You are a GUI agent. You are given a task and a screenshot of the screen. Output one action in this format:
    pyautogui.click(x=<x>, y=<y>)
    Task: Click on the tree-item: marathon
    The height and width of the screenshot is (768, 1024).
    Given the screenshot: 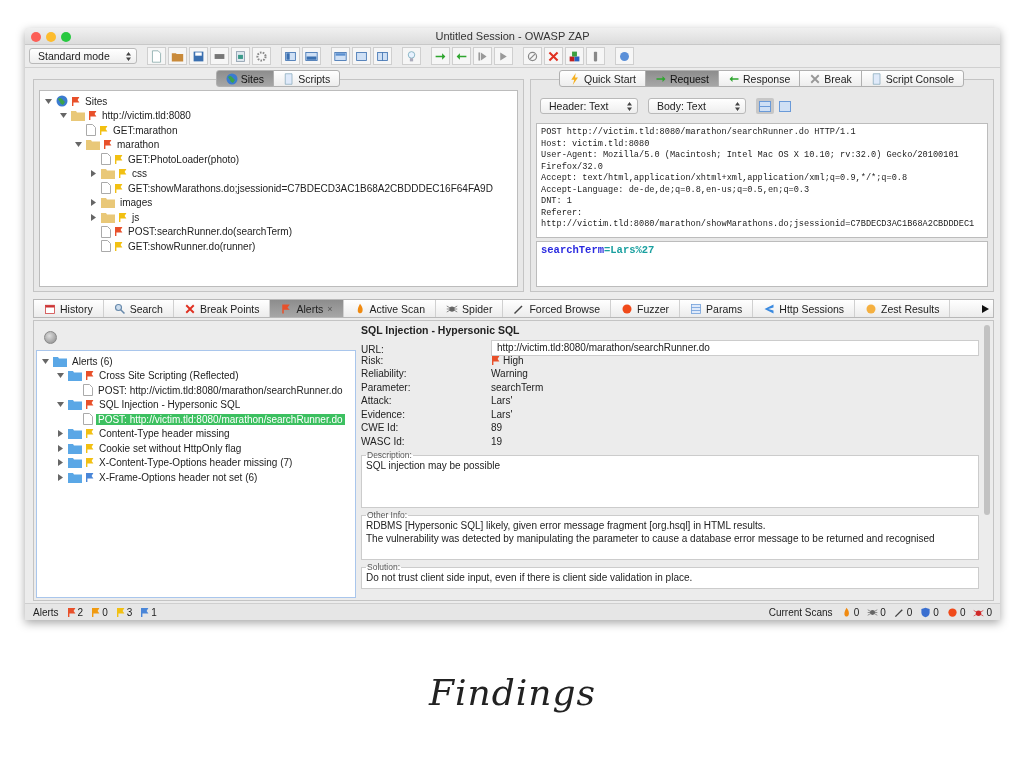 What is the action you would take?
    pyautogui.click(x=138, y=145)
    